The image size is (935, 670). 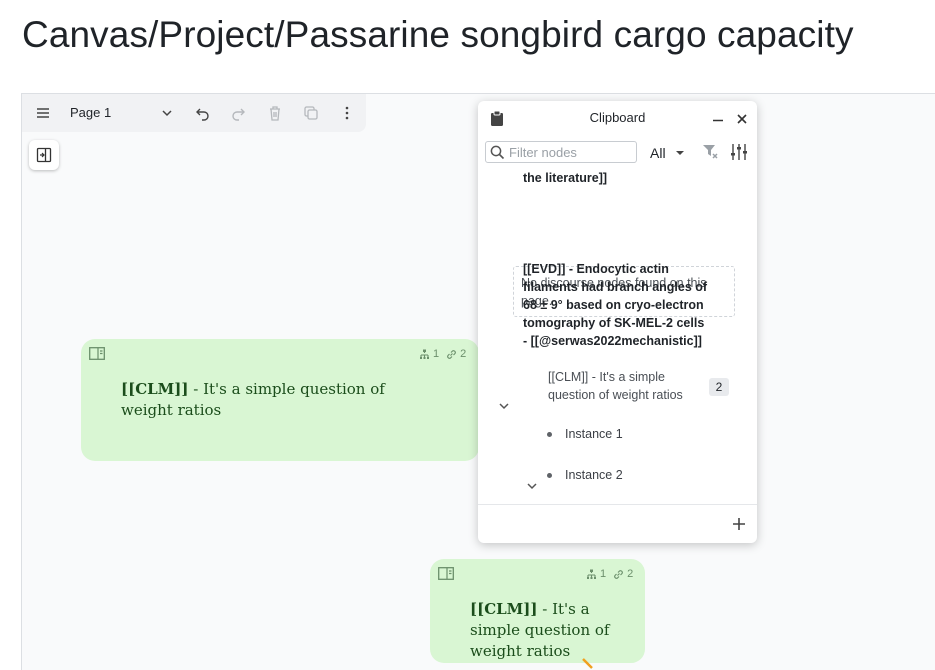 What do you see at coordinates (311, 113) in the screenshot?
I see `duplicate-icon` at bounding box center [311, 113].